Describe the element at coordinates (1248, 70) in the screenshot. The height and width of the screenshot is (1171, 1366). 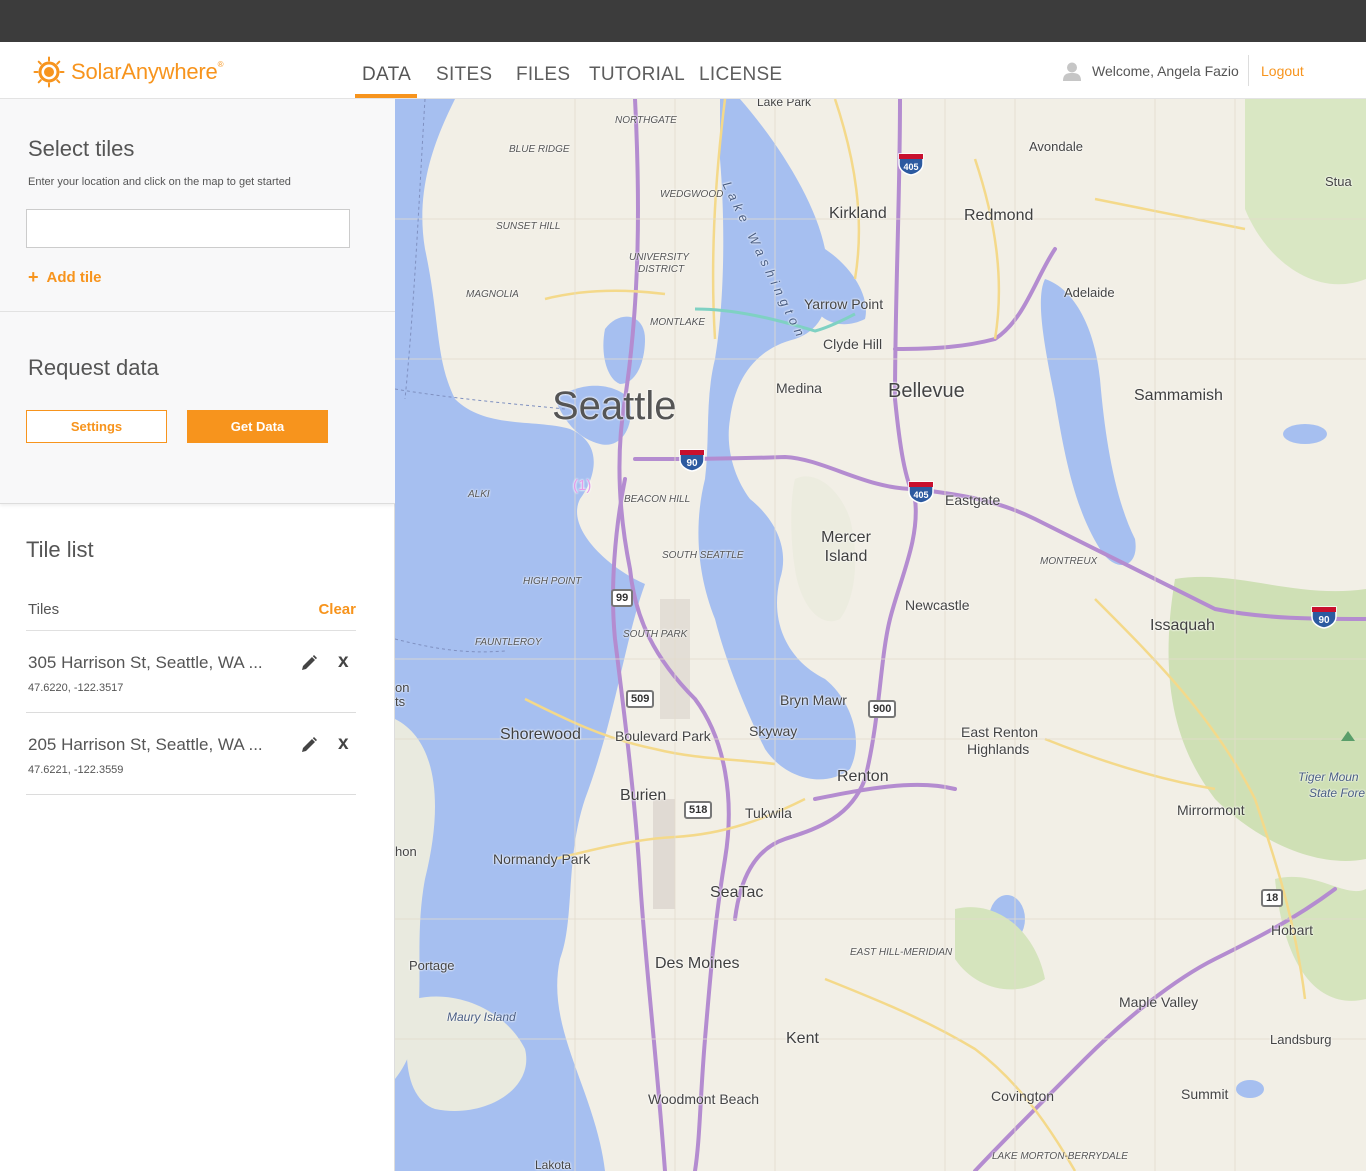
I see `header-divider` at that location.